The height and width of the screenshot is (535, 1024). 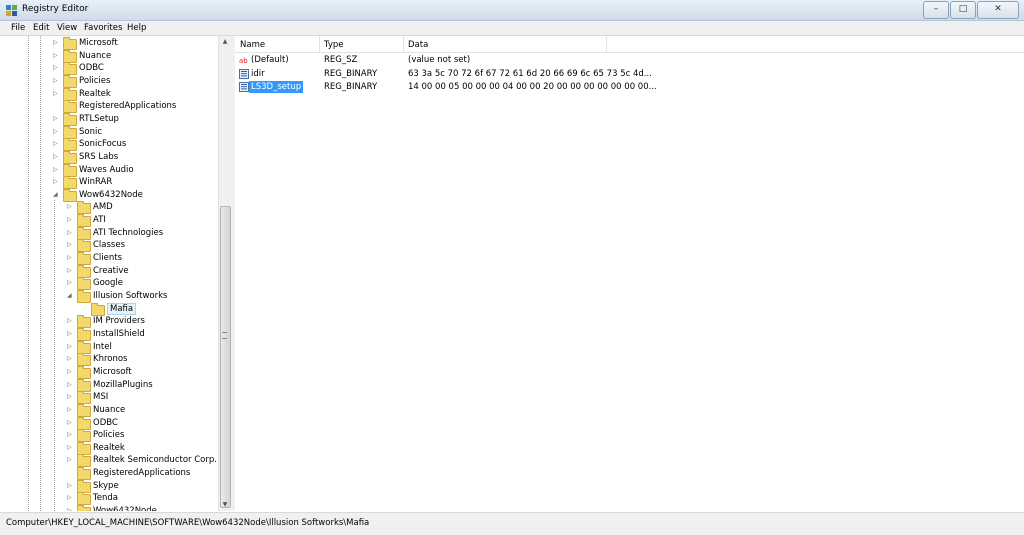 What do you see at coordinates (110, 157) in the screenshot?
I see `tree-item: ▷ SRS Labs` at bounding box center [110, 157].